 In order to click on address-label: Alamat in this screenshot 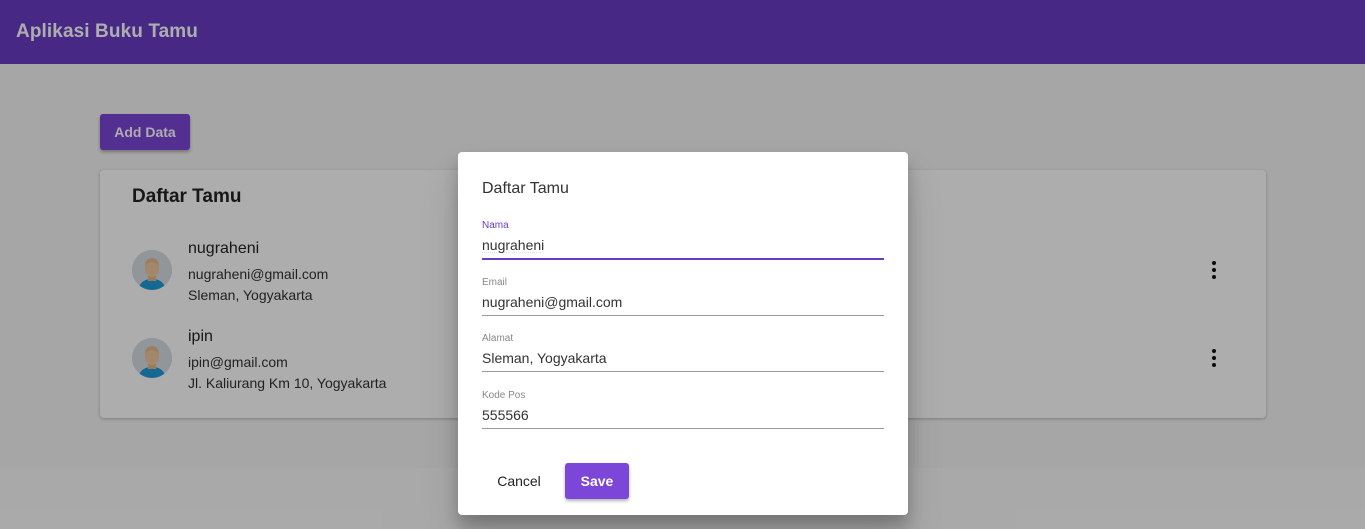, I will do `click(498, 338)`.